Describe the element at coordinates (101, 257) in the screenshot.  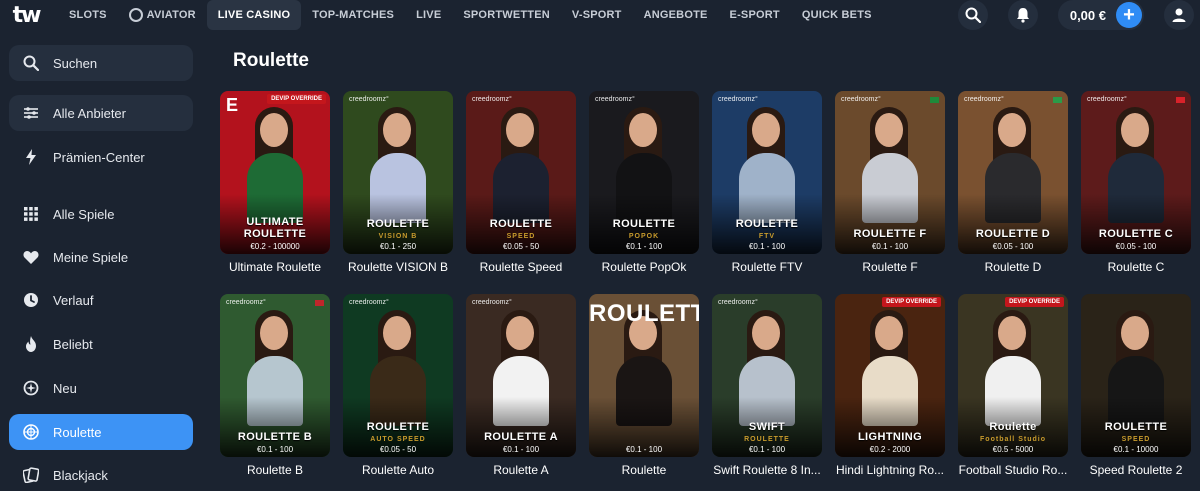
I see `sidebar-item-meine-spiele: Meine Spiele` at that location.